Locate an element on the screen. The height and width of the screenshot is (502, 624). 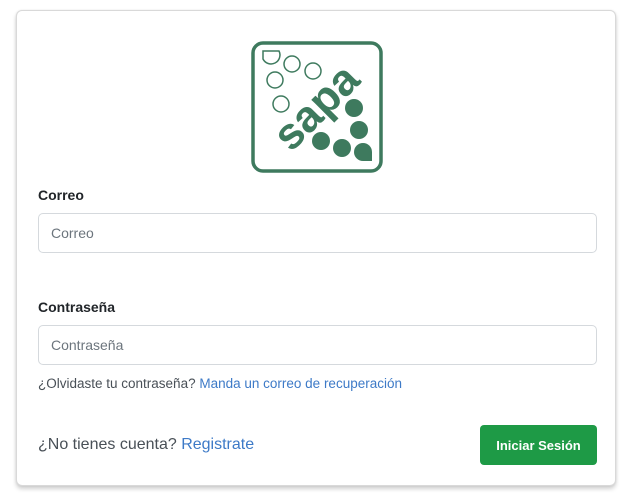
register-row: ¿No tienes cuenta? Registrate is located at coordinates (146, 445).